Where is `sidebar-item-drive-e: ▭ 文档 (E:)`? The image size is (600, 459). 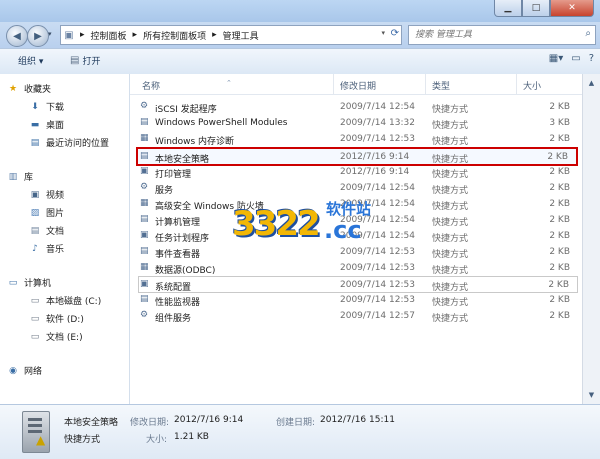 sidebar-item-drive-e: ▭ 文档 (E:) is located at coordinates (55, 337).